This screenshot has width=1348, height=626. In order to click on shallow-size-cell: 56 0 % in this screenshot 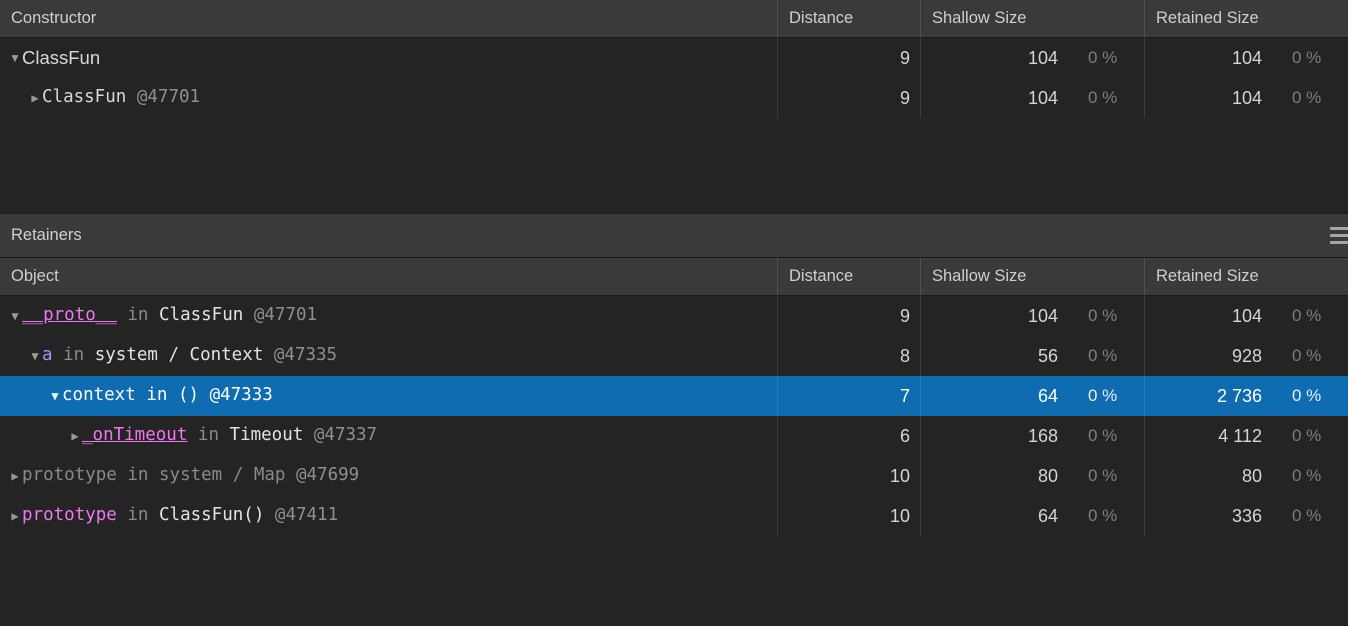, I will do `click(1033, 356)`.